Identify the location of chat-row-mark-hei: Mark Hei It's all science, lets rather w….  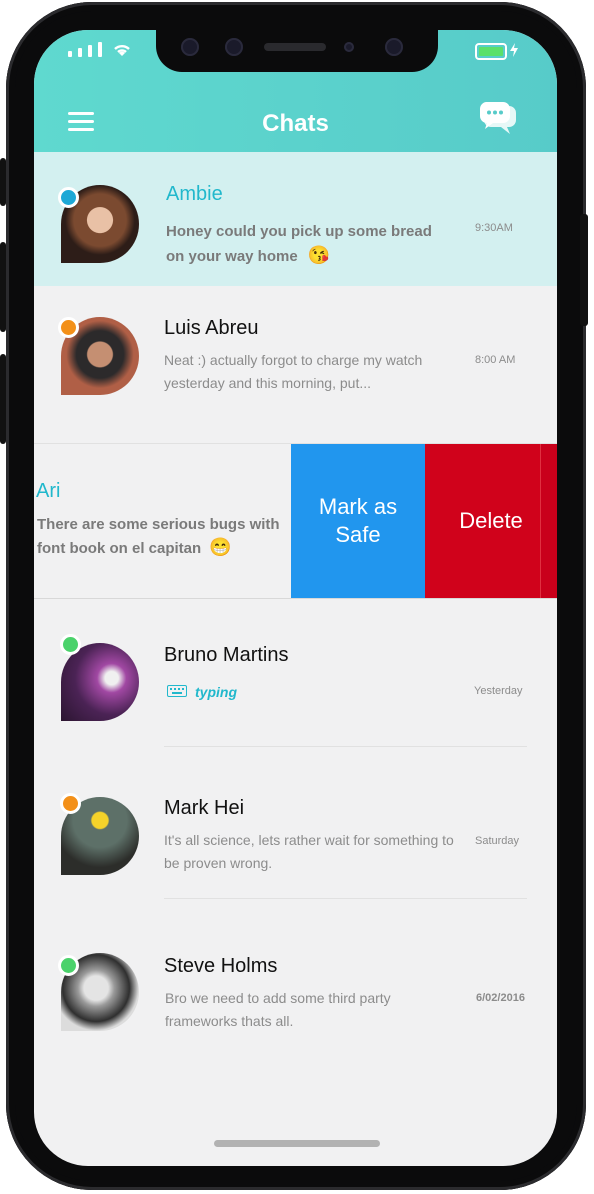
(295, 822).